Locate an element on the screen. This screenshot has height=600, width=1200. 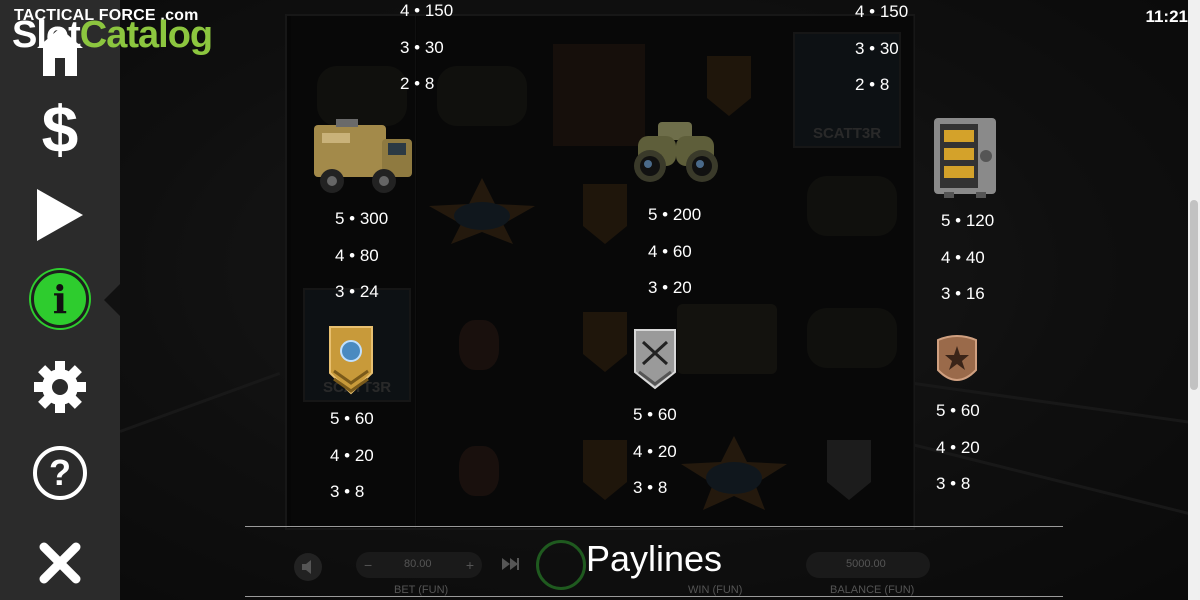
question-glyph: ? is located at coordinates (60, 472).